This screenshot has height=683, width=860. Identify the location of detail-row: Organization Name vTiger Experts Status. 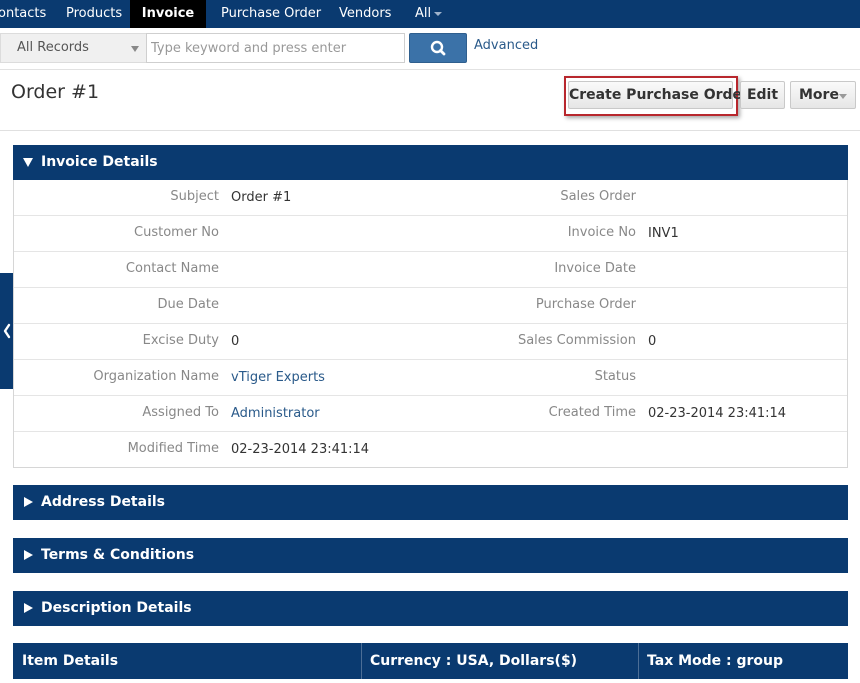
(430, 378).